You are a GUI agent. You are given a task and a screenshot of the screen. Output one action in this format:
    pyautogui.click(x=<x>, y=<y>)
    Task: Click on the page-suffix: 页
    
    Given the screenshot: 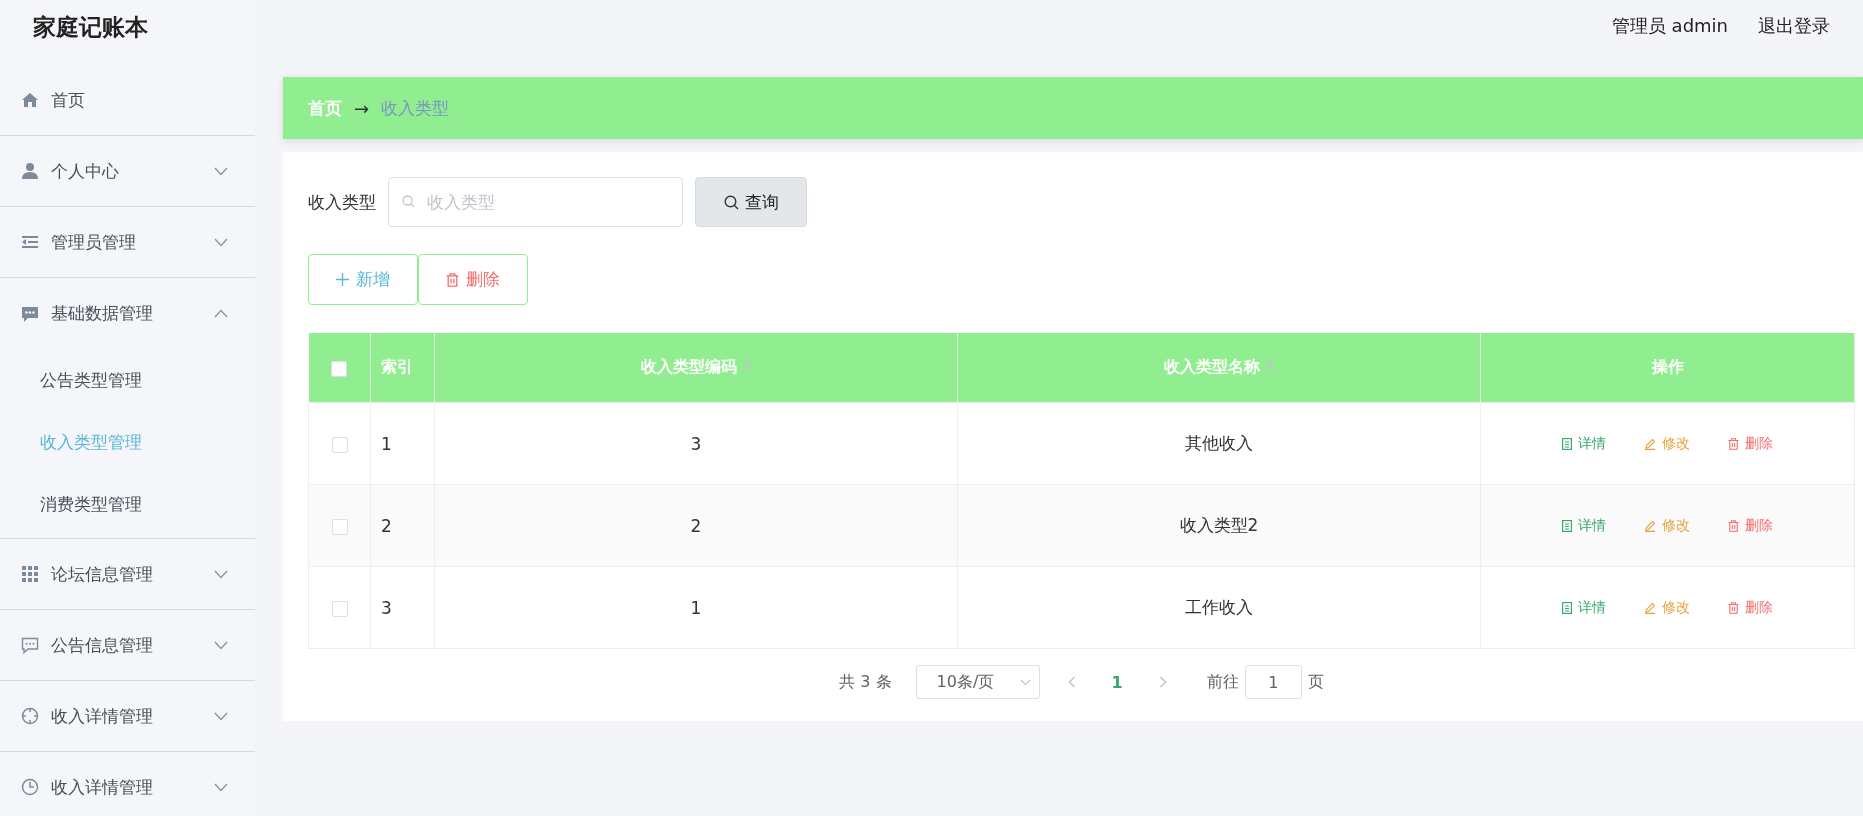 What is the action you would take?
    pyautogui.click(x=1315, y=682)
    